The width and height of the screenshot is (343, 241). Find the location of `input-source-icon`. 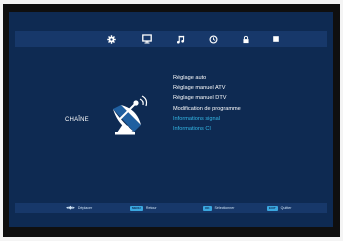

input-source-icon is located at coordinates (276, 39).